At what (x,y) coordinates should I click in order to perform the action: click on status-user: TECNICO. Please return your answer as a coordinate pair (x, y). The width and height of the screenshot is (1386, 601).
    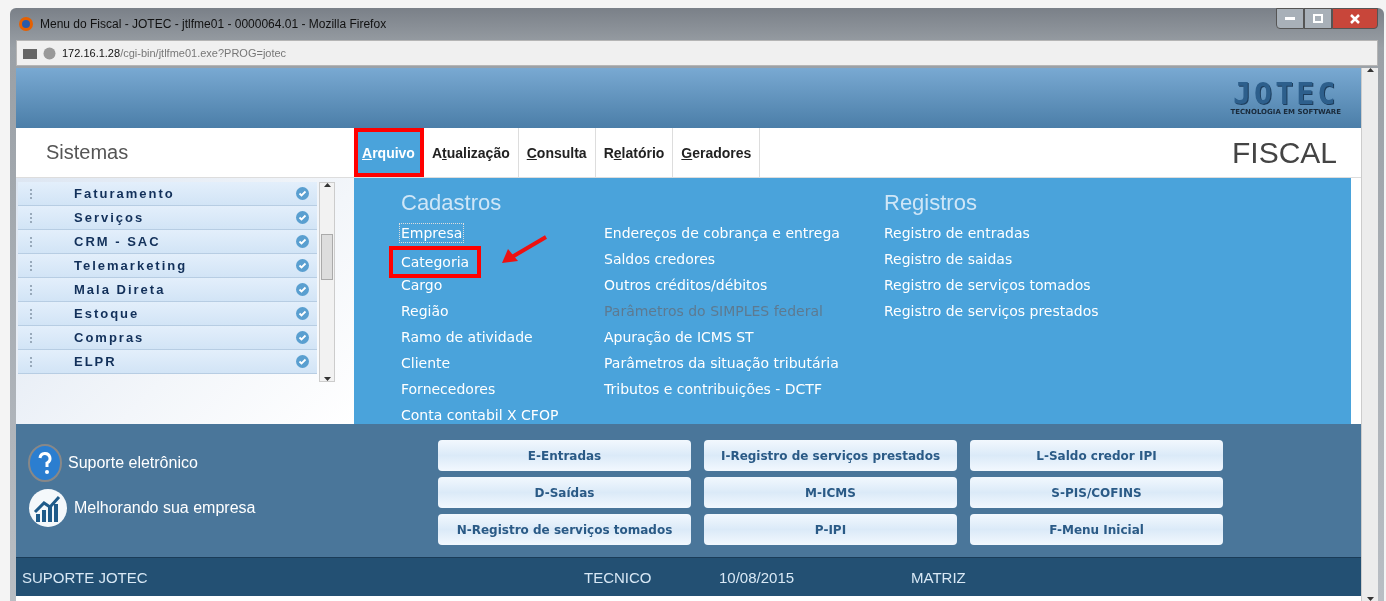
    Looking at the image, I should click on (618, 577).